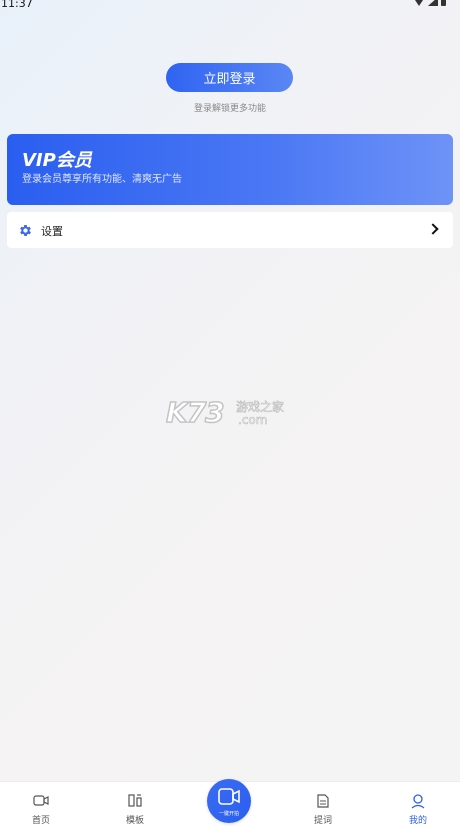 This screenshot has height=827, width=460. I want to click on record-button: 一键开拍, so click(229, 801).